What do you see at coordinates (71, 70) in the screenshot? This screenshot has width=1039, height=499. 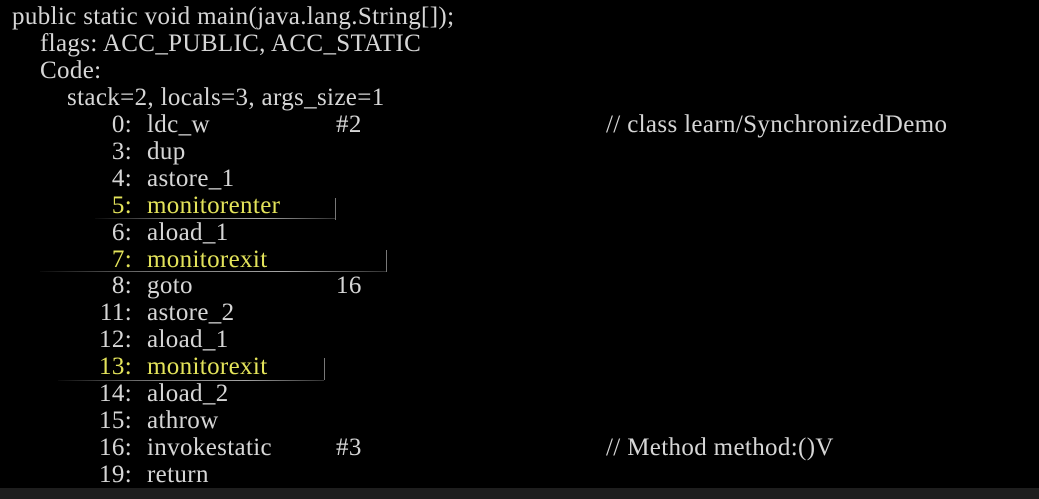 I see `code-label: Code:` at bounding box center [71, 70].